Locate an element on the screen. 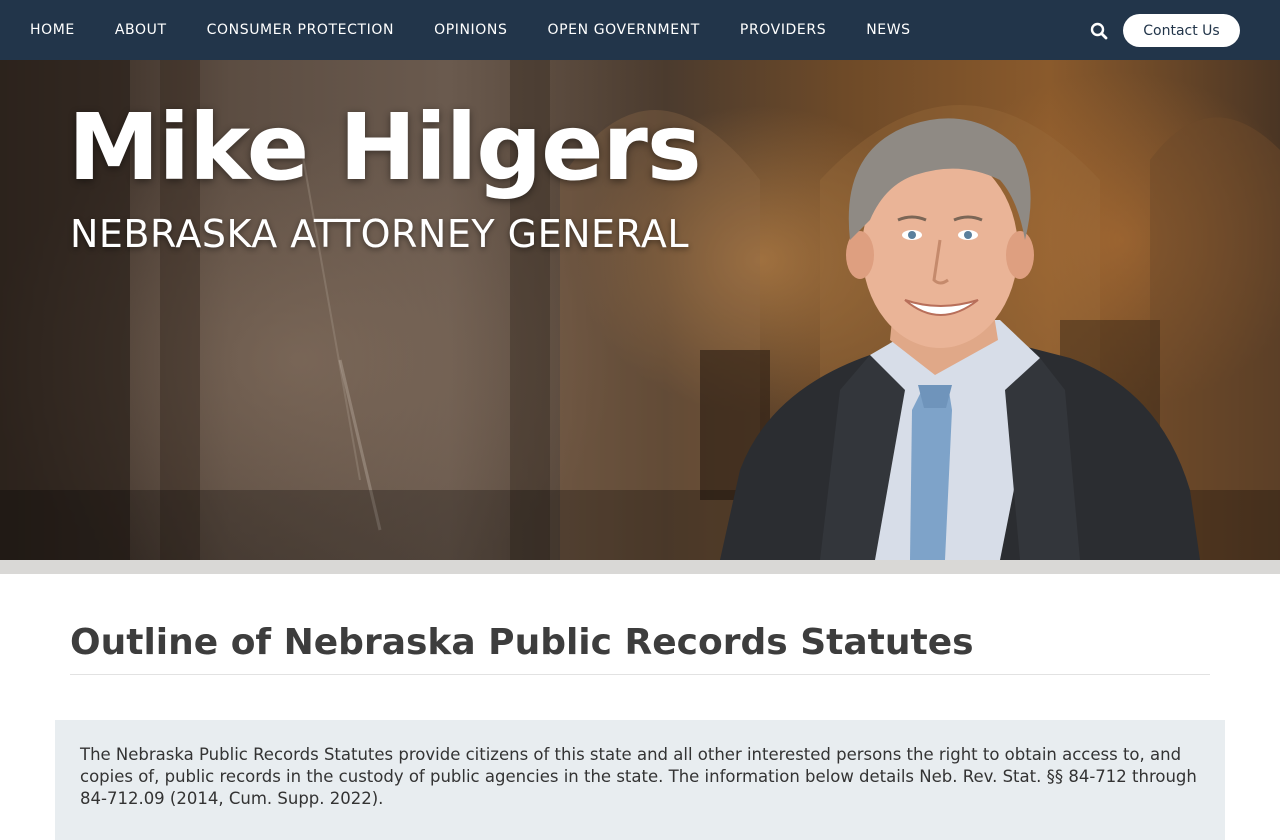 The width and height of the screenshot is (1280, 840). nav-item-open-government: OPEN GOVERNMENT is located at coordinates (623, 30).